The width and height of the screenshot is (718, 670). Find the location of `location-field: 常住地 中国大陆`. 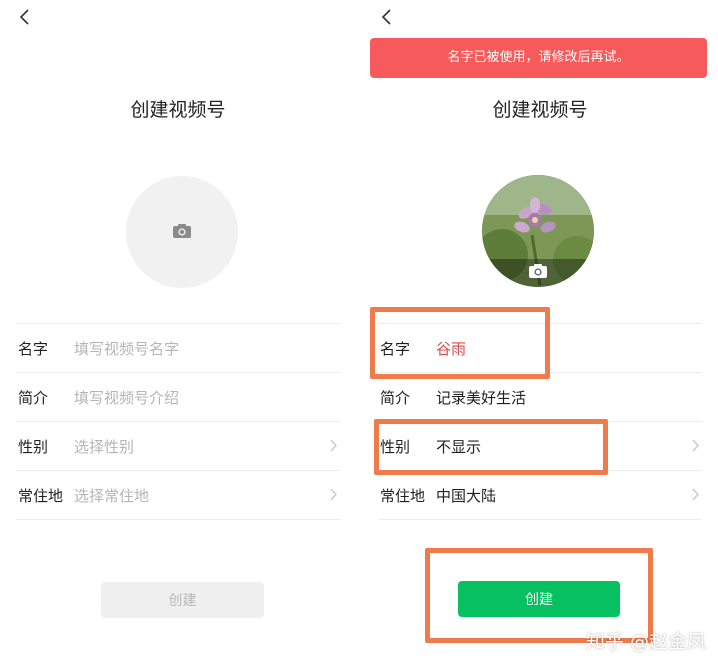

location-field: 常住地 中国大陆 is located at coordinates (540, 495).